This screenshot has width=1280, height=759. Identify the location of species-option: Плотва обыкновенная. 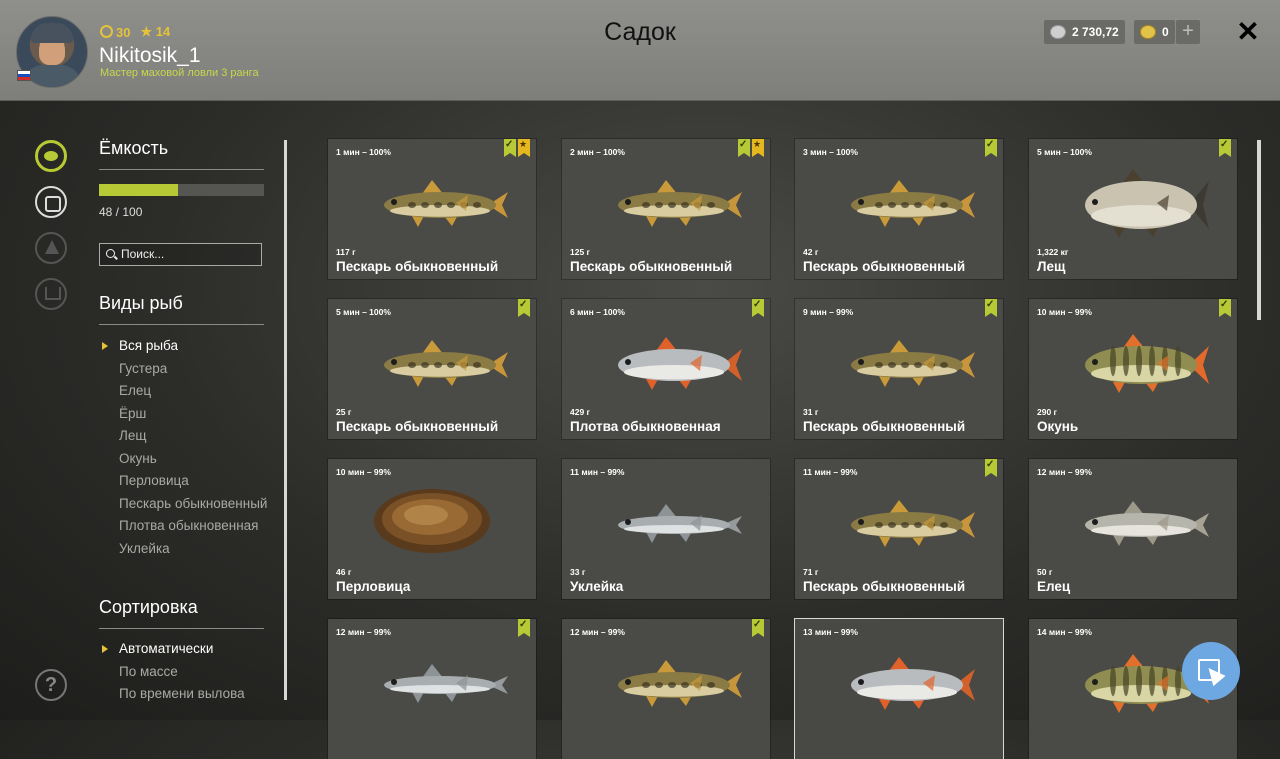
(184, 526).